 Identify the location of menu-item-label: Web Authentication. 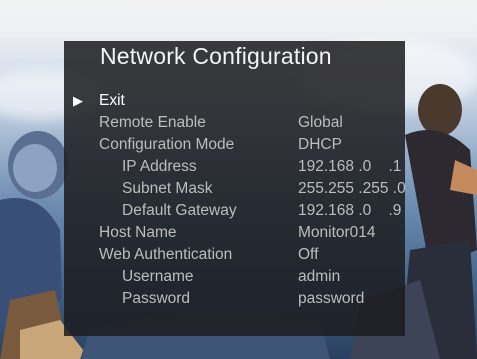
(166, 254).